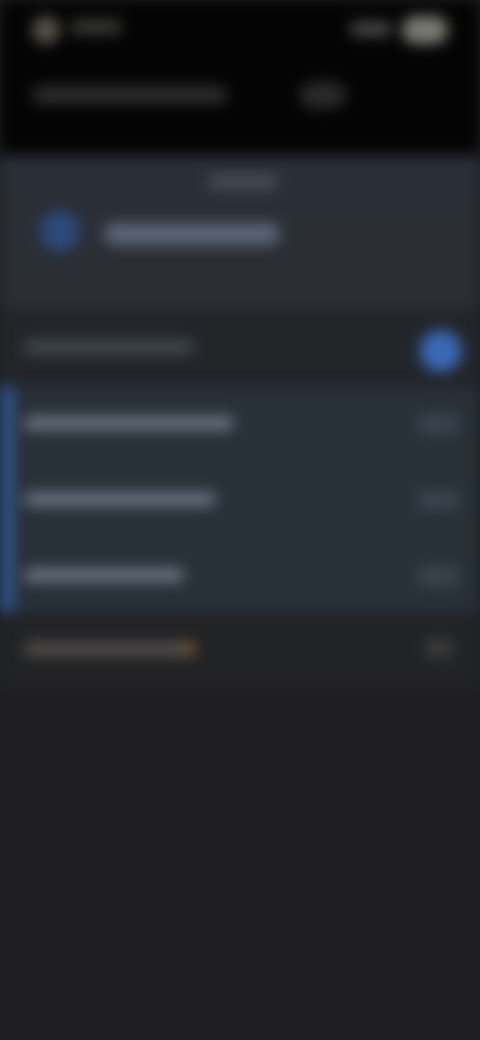 This screenshot has width=480, height=1040. I want to click on app-bar, so click(240, 107).